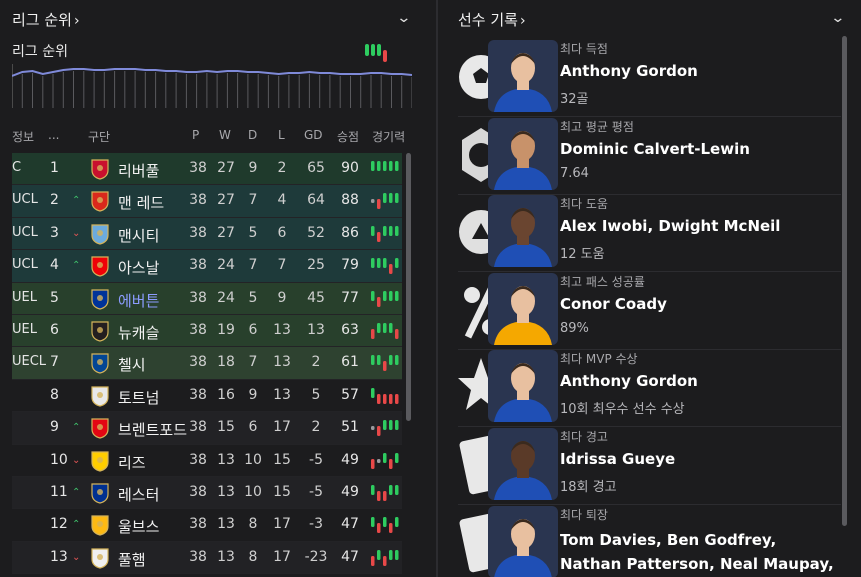  Describe the element at coordinates (207, 266) in the screenshot. I see `table-row: UCL 4 아스날 38 24 7 7 25 79 ⌃` at that location.